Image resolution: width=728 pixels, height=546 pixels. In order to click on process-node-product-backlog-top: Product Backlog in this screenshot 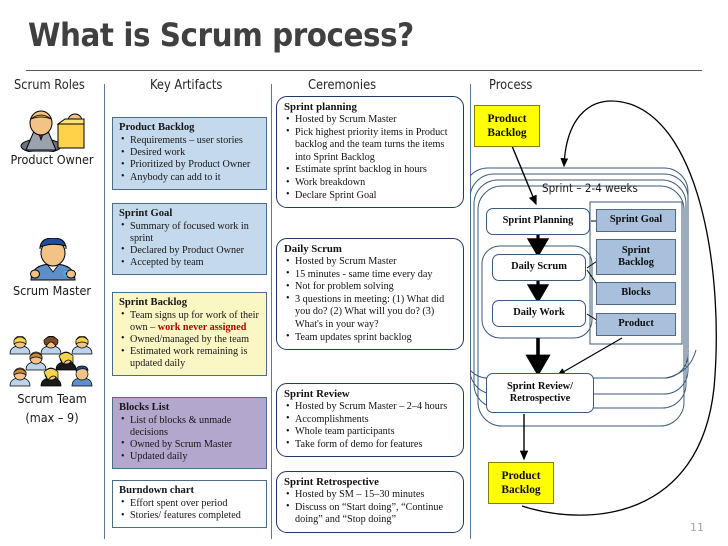, I will do `click(507, 126)`.